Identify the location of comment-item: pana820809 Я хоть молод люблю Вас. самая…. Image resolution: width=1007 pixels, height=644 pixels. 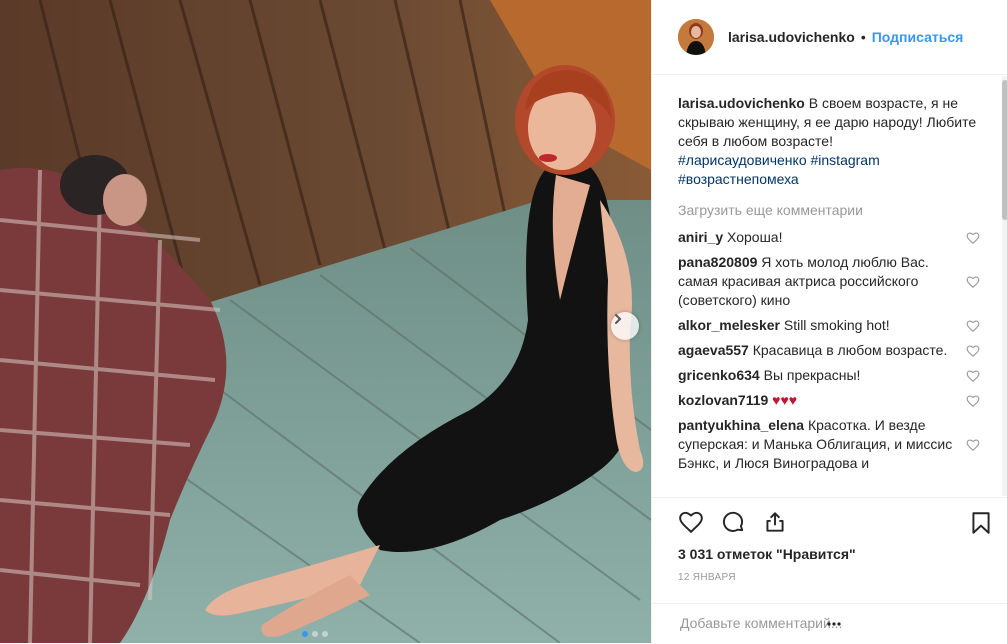
(838, 281).